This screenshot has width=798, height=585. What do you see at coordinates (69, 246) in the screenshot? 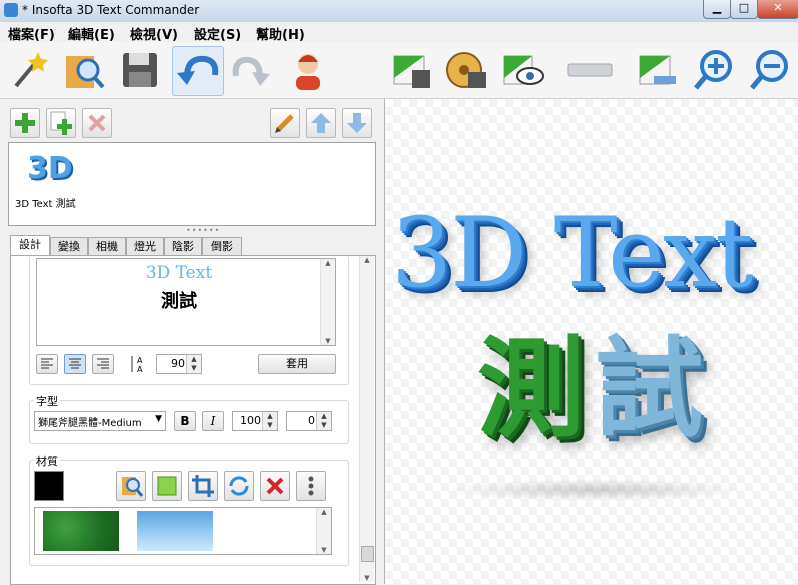
I see `tab-transform: 變換` at bounding box center [69, 246].